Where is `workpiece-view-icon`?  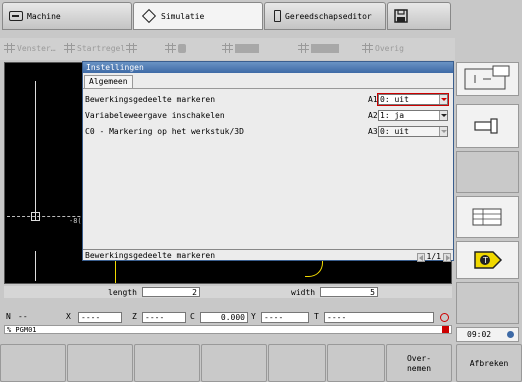
workpiece-view-icon is located at coordinates (182, 48).